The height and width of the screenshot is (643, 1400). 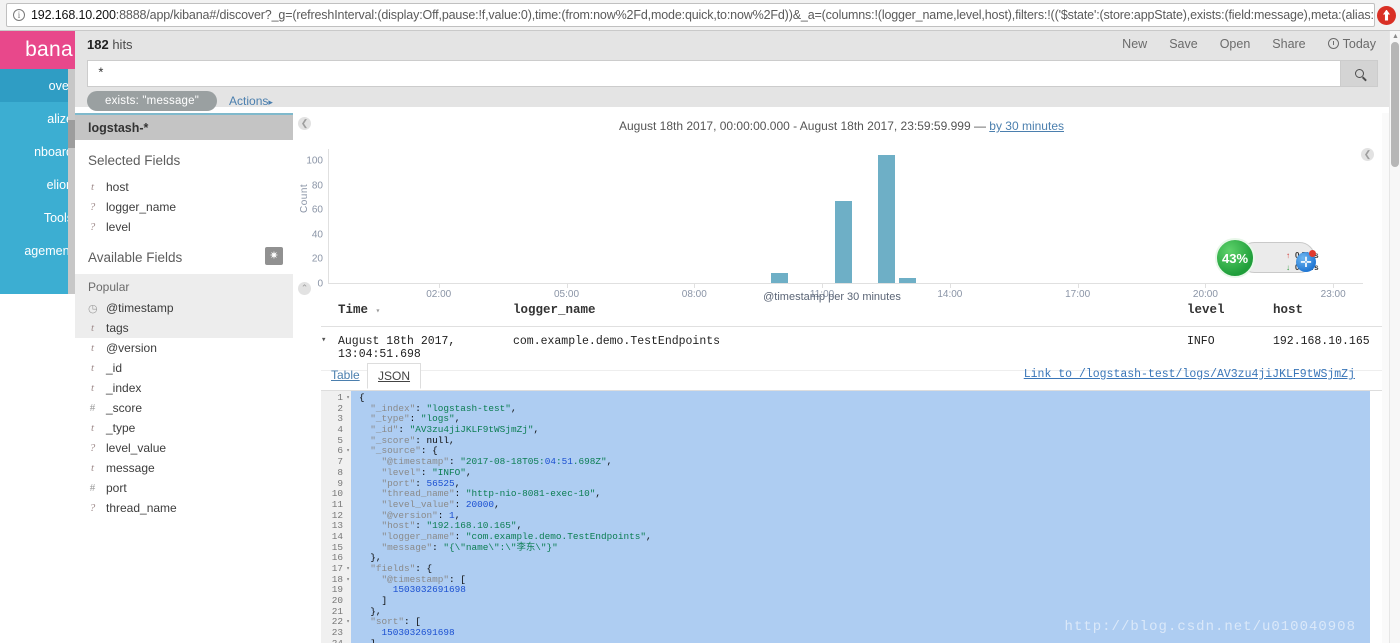 What do you see at coordinates (118, 227) in the screenshot?
I see `field-label: level` at bounding box center [118, 227].